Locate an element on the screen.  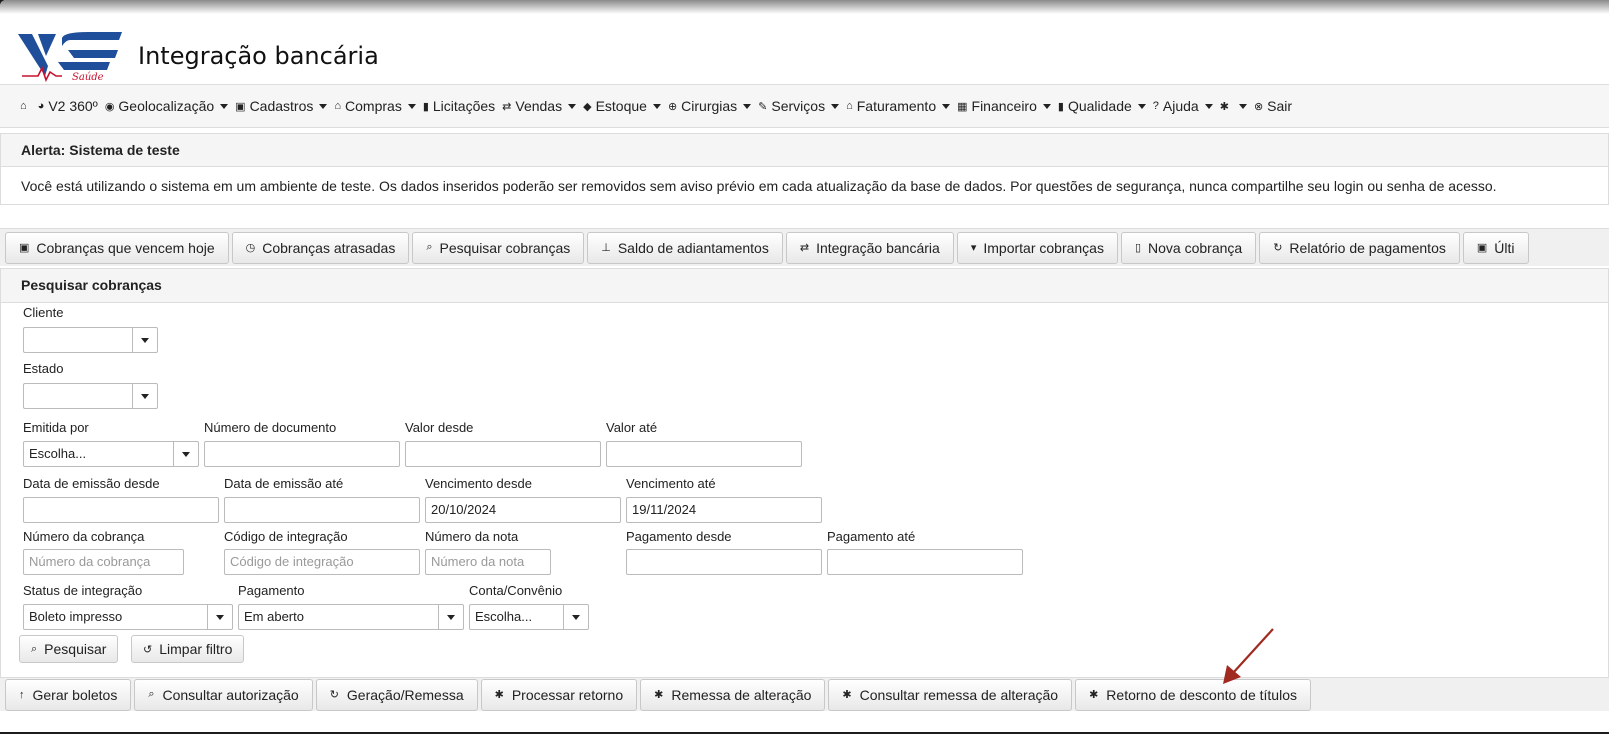
nav-item-home: ⌂ is located at coordinates (25, 106).